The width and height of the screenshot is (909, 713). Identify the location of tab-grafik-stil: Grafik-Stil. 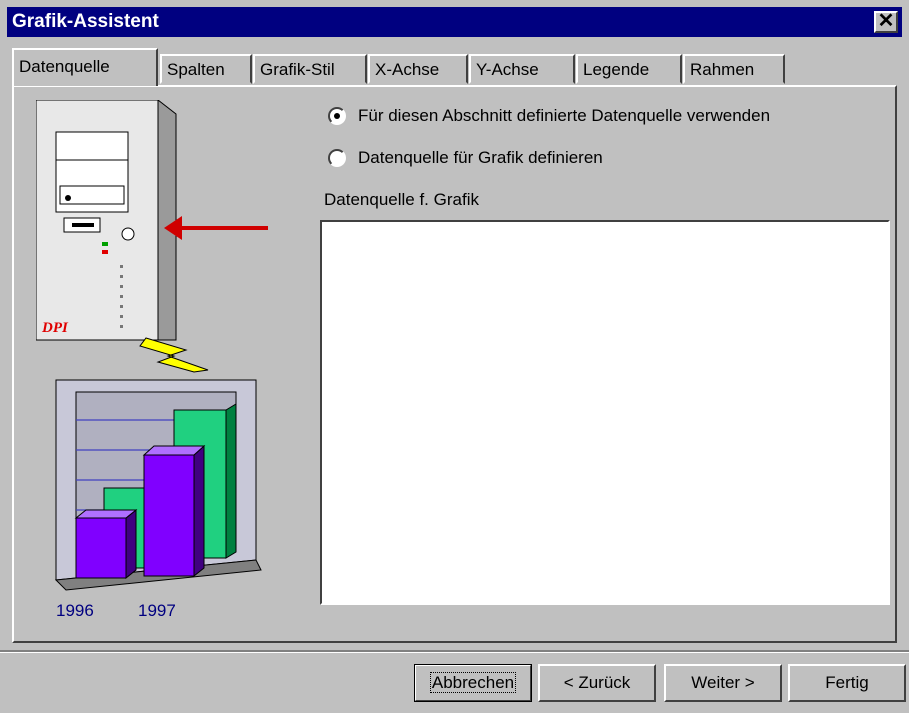
(310, 69).